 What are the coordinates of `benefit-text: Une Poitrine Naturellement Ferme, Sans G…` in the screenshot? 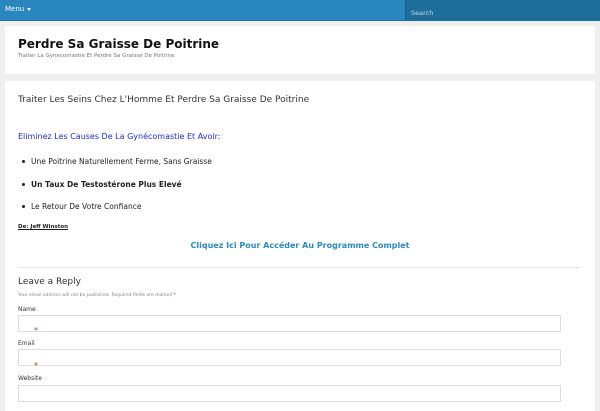 It's located at (121, 161).